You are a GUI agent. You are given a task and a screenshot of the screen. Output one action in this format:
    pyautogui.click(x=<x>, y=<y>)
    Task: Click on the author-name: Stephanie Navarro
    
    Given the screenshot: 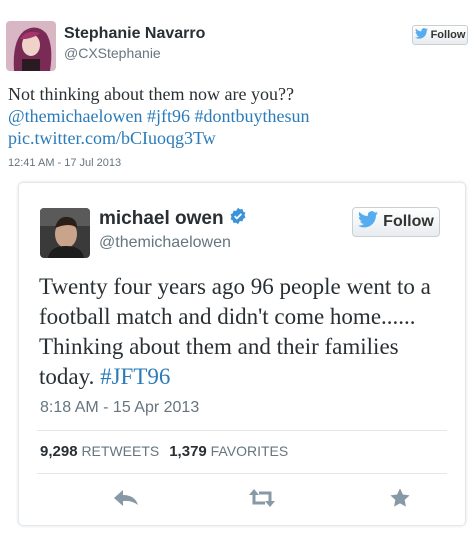 What is the action you would take?
    pyautogui.click(x=134, y=34)
    